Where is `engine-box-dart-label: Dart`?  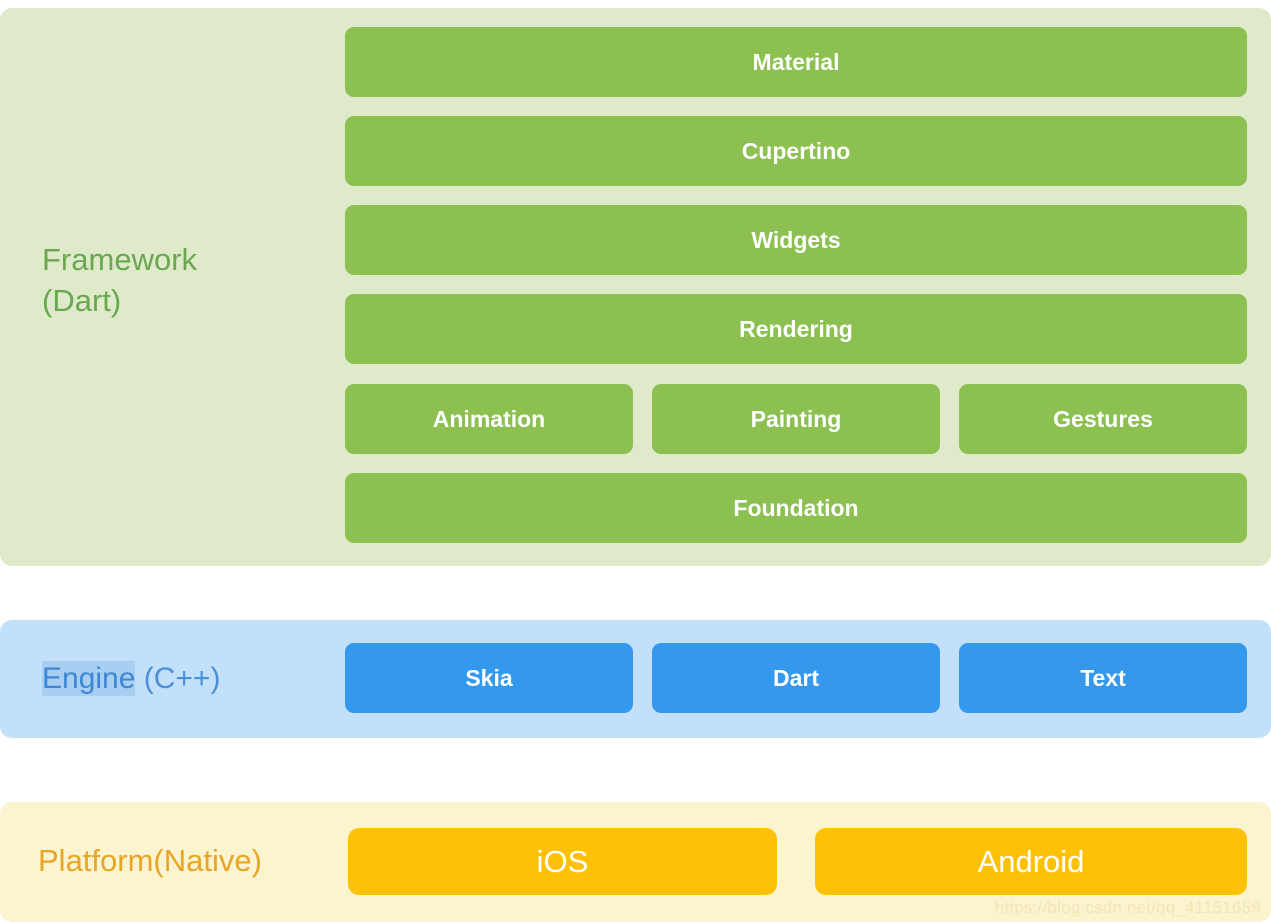
engine-box-dart-label: Dart is located at coordinates (795, 677).